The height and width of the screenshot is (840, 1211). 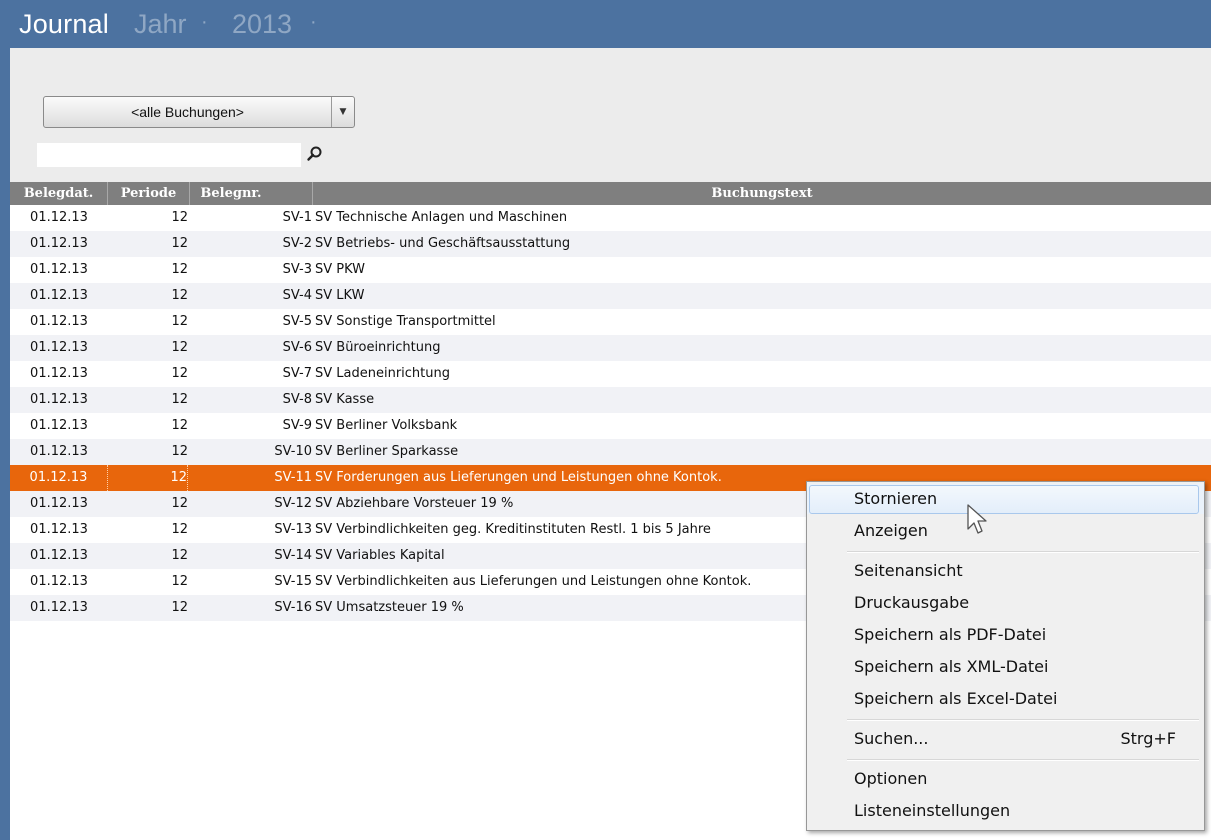 What do you see at coordinates (610, 452) in the screenshot?
I see `table-row: 01.12.13 12 SV-10 SV Berliner Sparkasse` at bounding box center [610, 452].